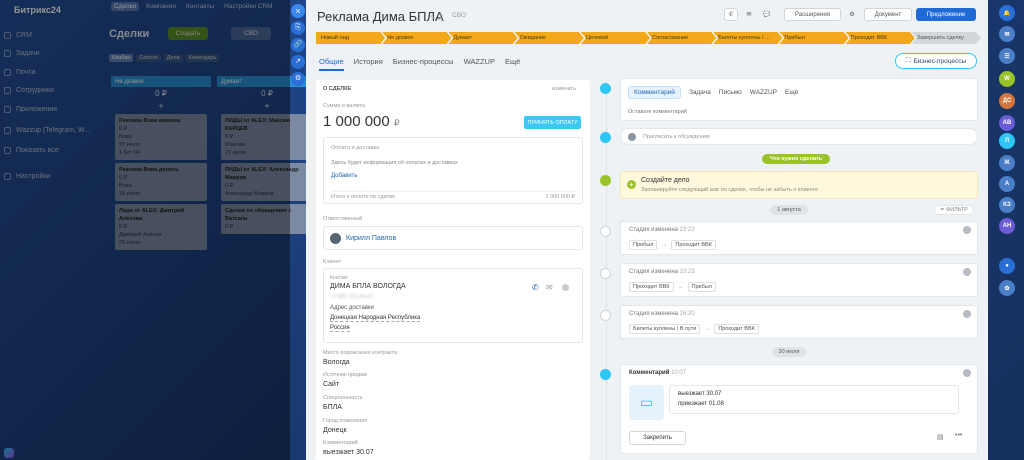 Image resolution: width=1024 pixels, height=460 pixels. What do you see at coordinates (453, 238) in the screenshot?
I see `responsible-box: Кирилл Павлов` at bounding box center [453, 238].